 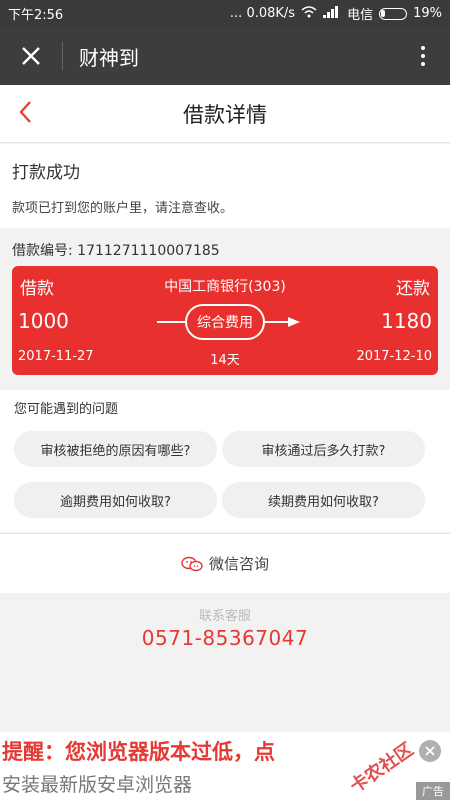 What do you see at coordinates (109, 57) in the screenshot?
I see `app-title: 财神到` at bounding box center [109, 57].